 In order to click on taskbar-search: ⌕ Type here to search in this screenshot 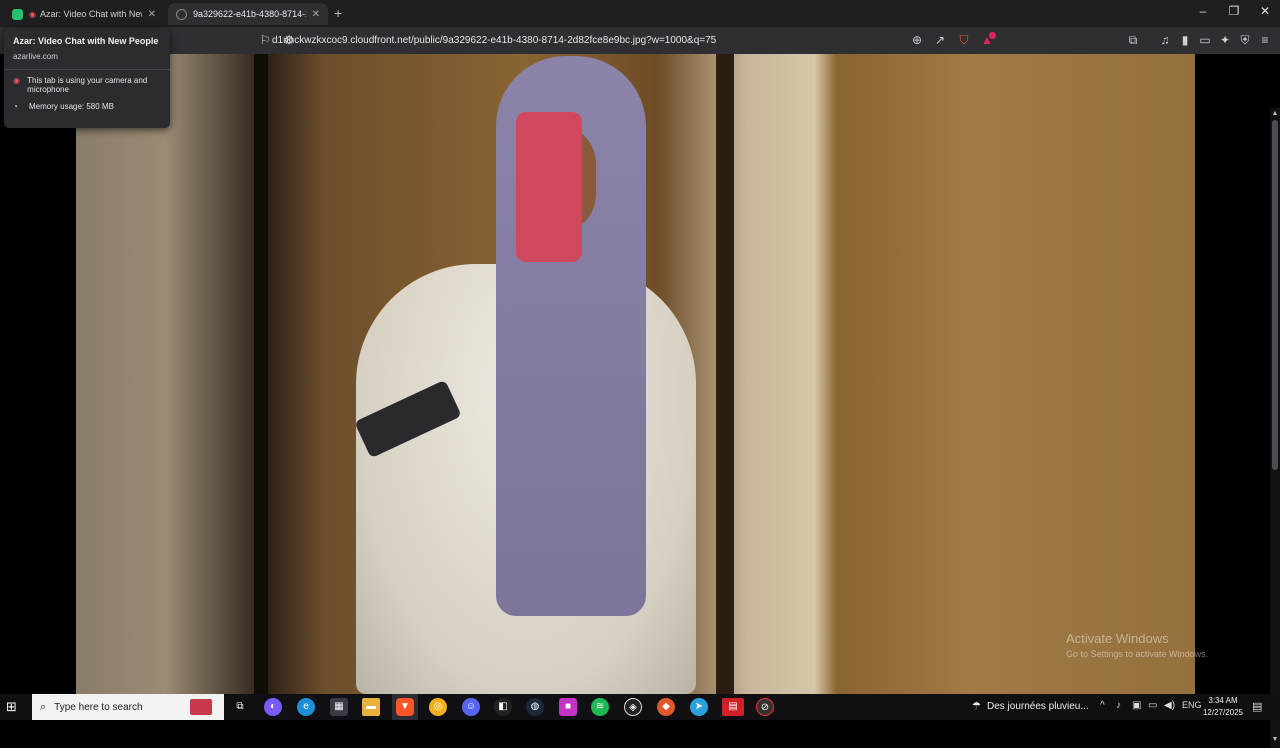, I will do `click(128, 707)`.